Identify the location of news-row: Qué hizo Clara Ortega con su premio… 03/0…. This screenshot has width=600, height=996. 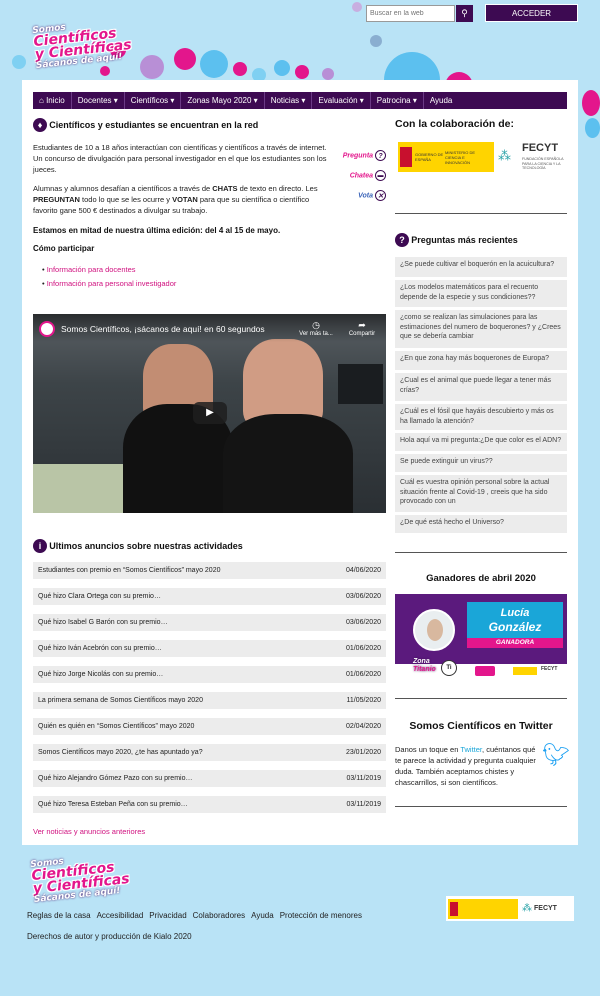
(209, 596).